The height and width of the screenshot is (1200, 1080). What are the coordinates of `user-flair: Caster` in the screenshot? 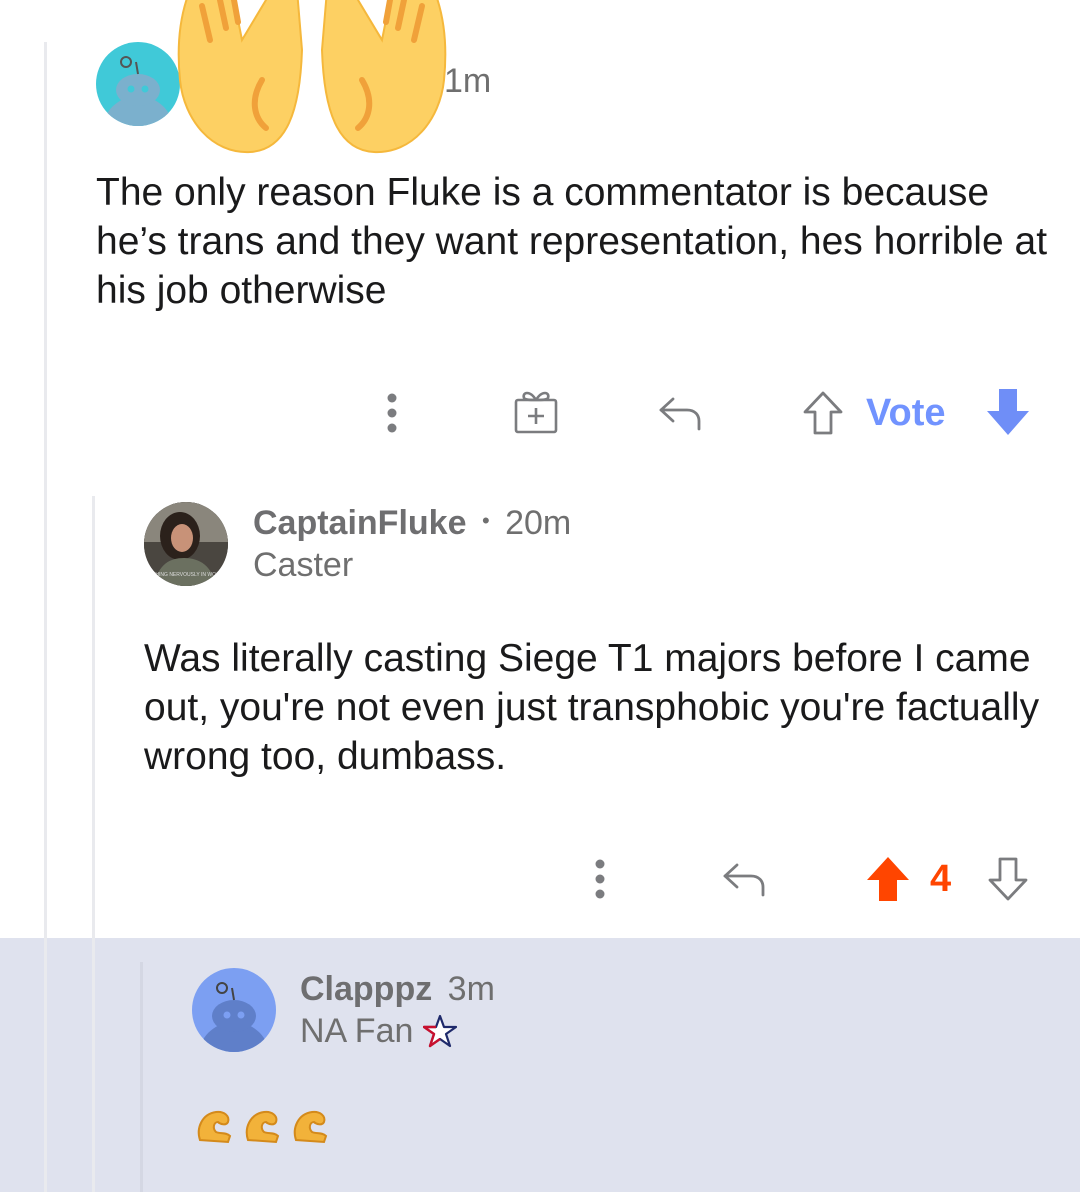 It's located at (303, 565).